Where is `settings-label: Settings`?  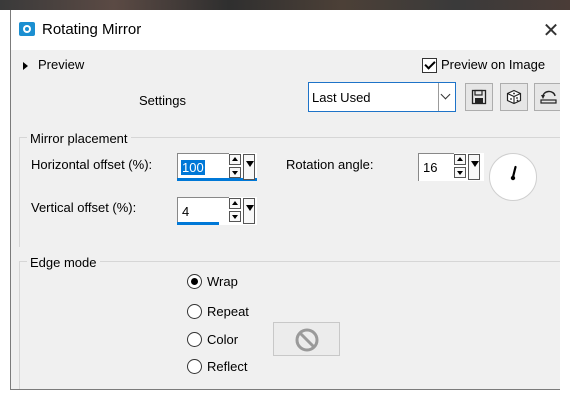
settings-label: Settings is located at coordinates (162, 100).